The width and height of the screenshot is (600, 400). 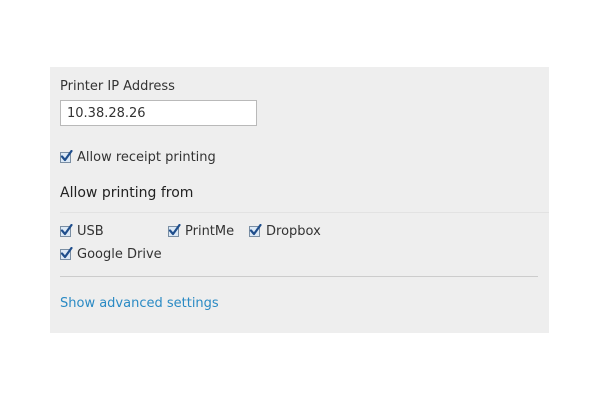 What do you see at coordinates (127, 193) in the screenshot?
I see `allow-printing-from-heading: Allow printing from` at bounding box center [127, 193].